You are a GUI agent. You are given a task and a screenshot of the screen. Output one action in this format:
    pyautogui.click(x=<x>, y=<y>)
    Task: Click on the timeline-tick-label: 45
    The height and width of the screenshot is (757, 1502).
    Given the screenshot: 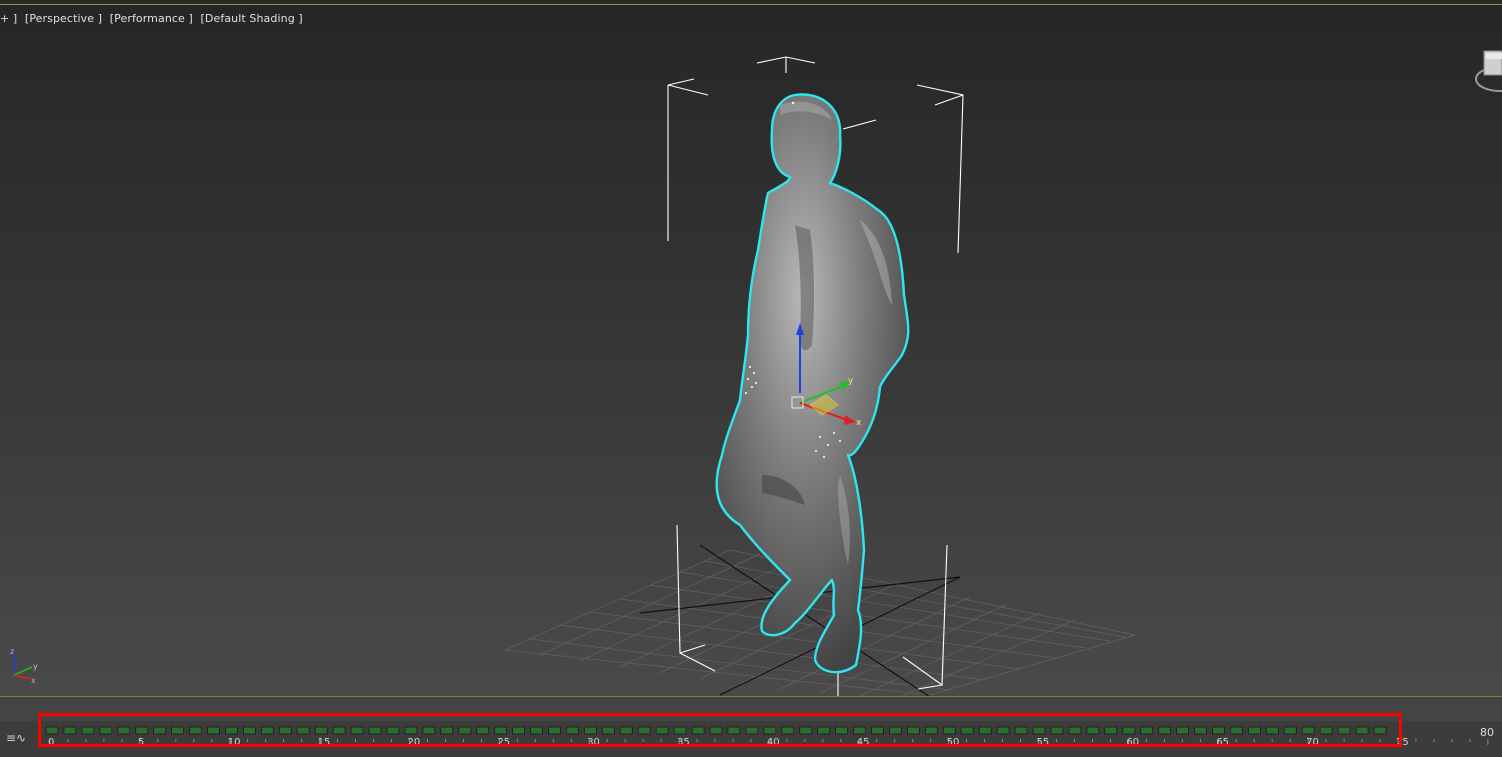 What is the action you would take?
    pyautogui.click(x=863, y=742)
    